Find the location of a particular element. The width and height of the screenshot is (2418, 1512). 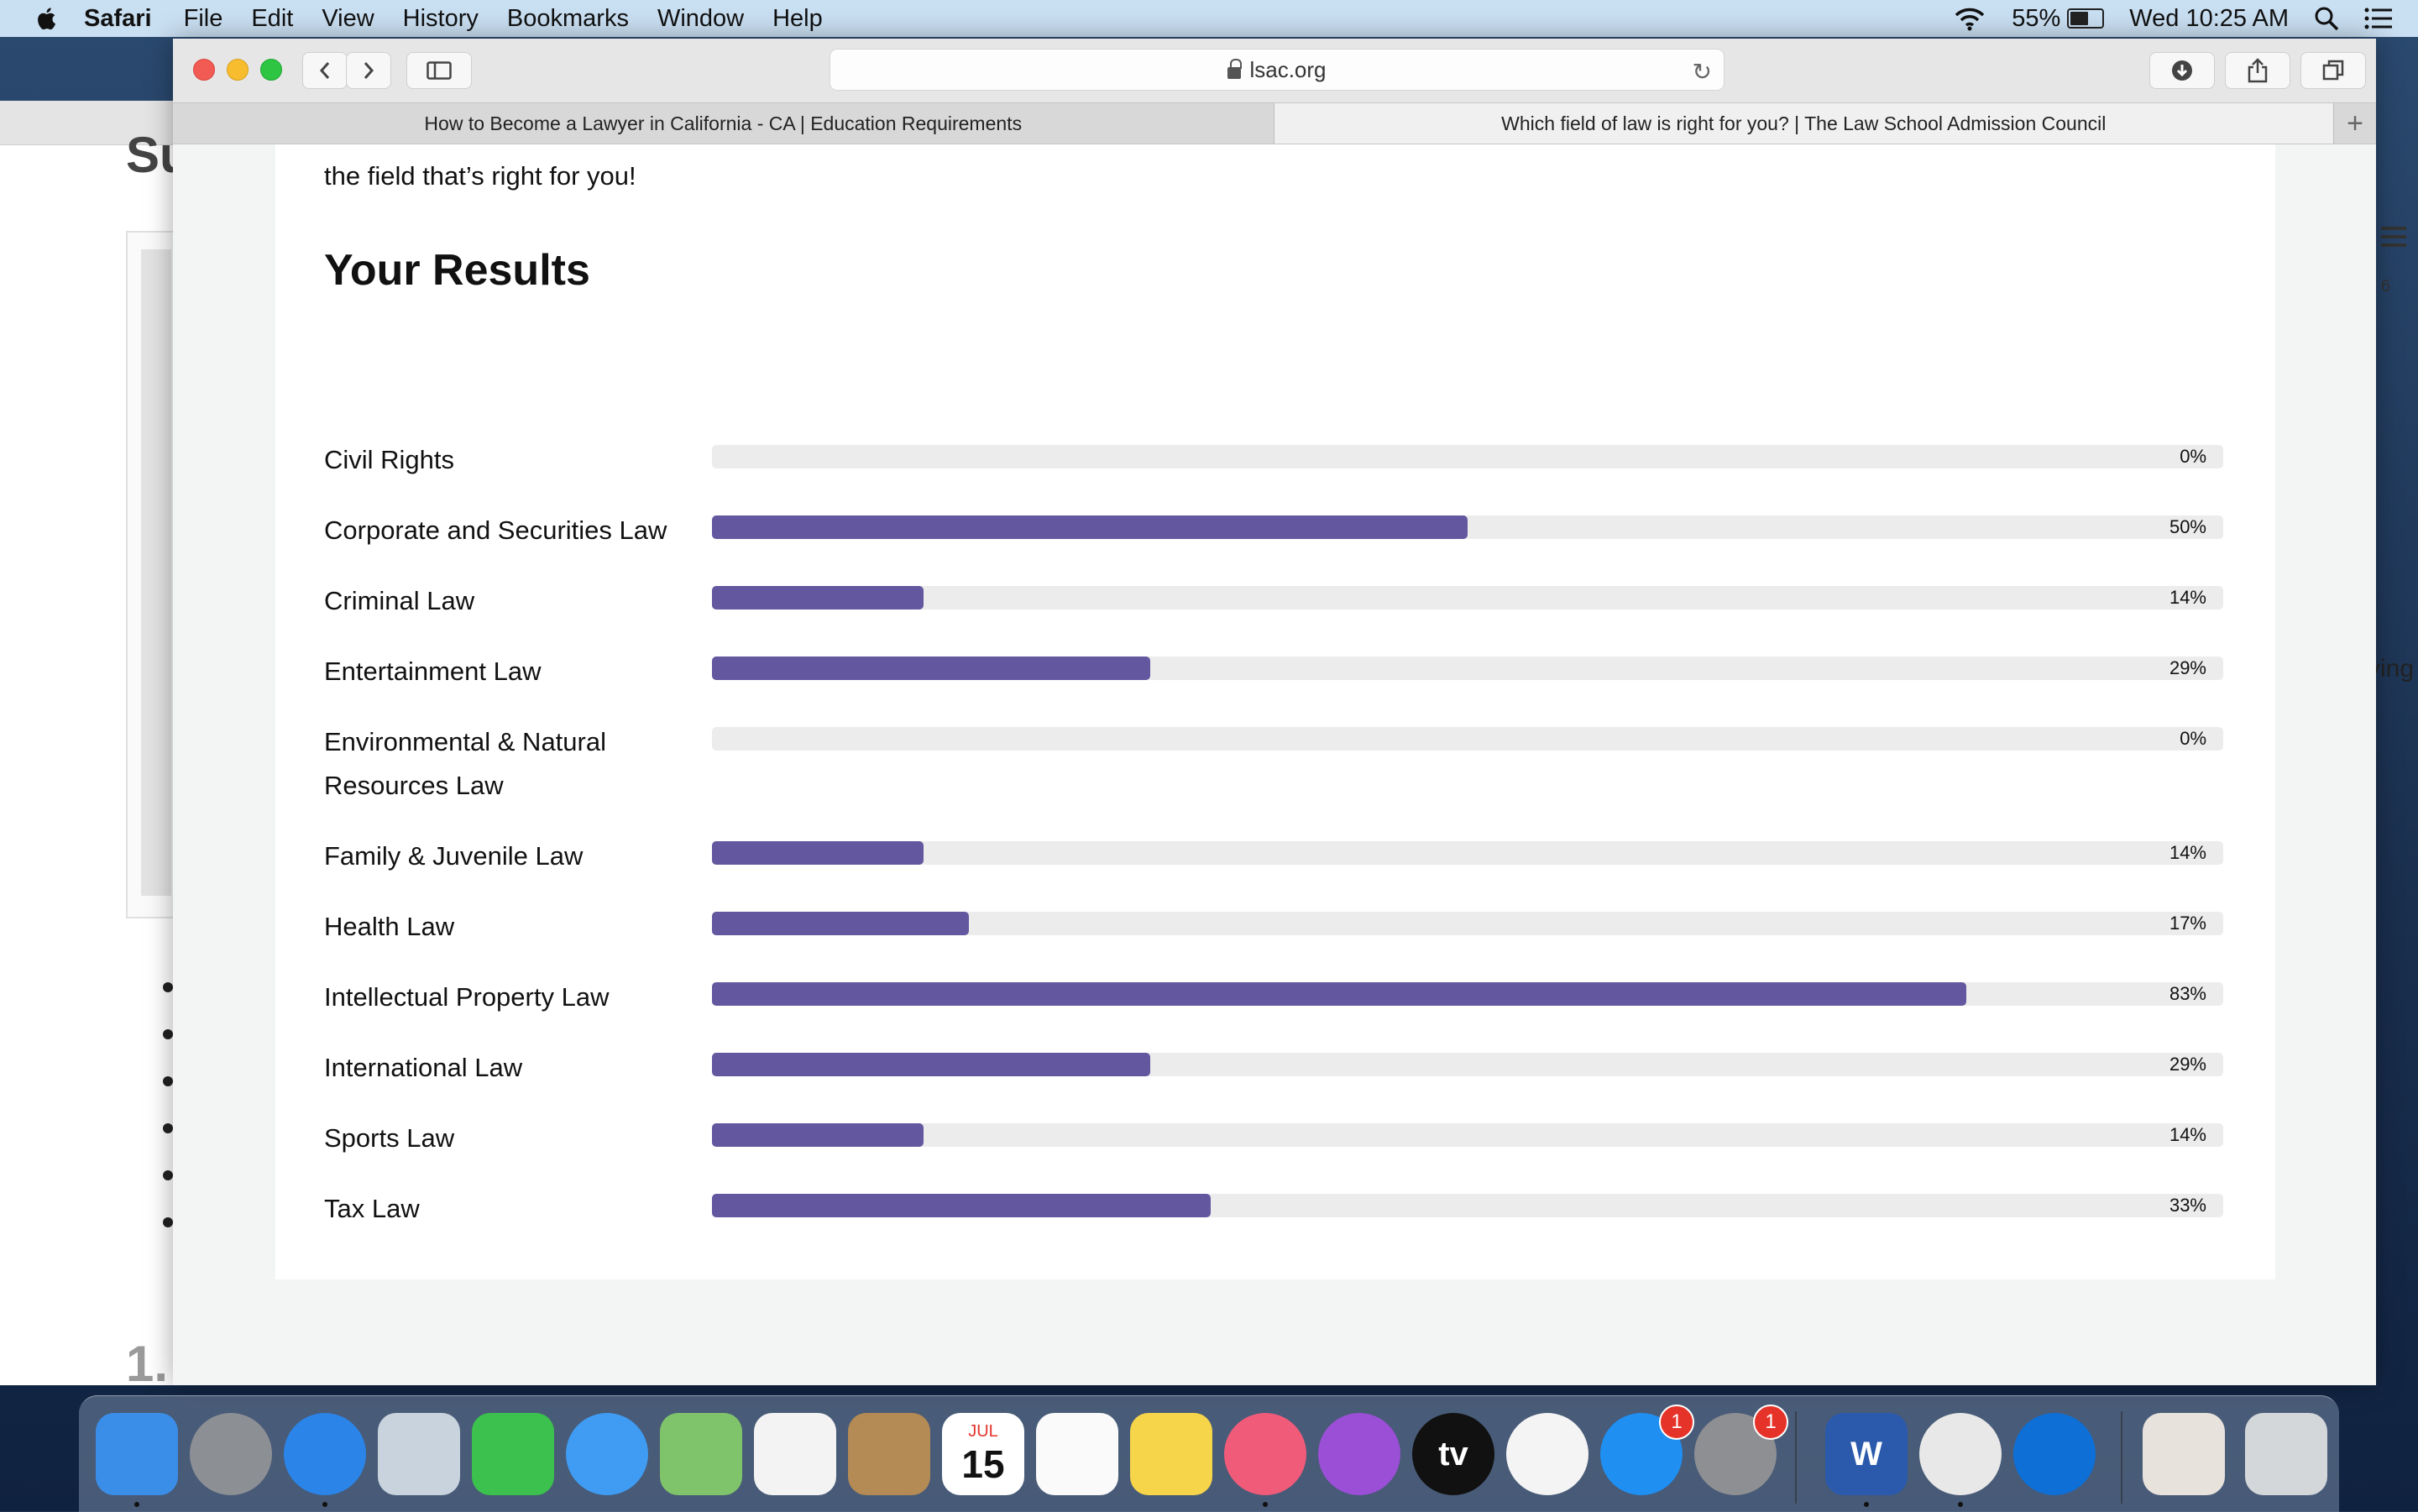

downloads-button is located at coordinates (2182, 70).